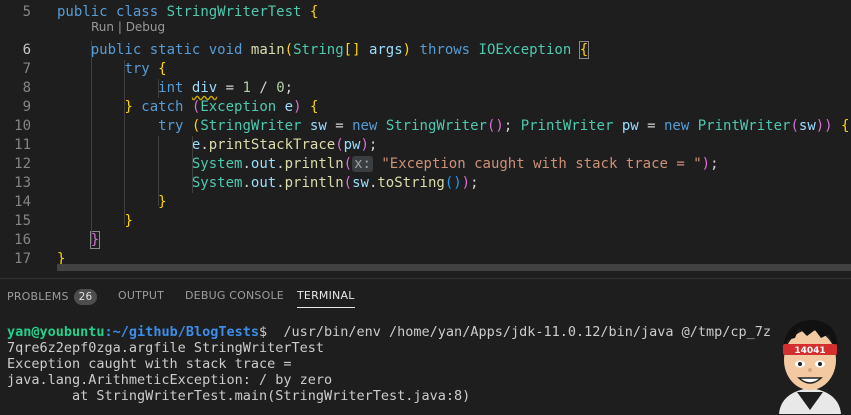  Describe the element at coordinates (102, 27) in the screenshot. I see `codelens-run: Run` at that location.